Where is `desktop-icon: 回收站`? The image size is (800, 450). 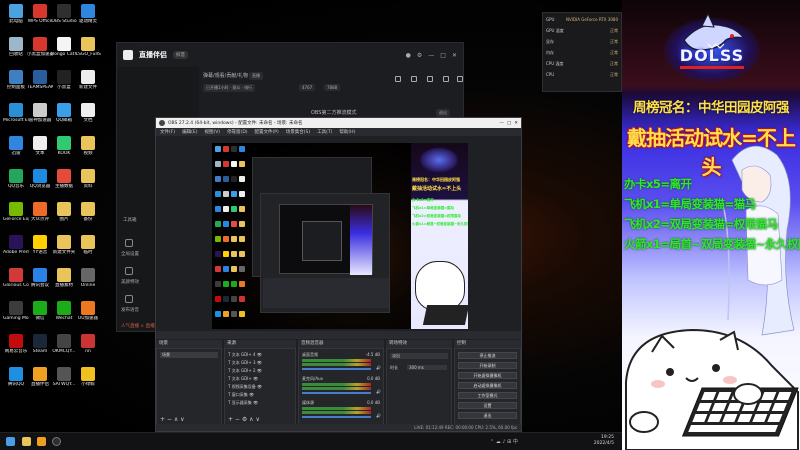
desktop-icon: 回收站 is located at coordinates (16, 47).